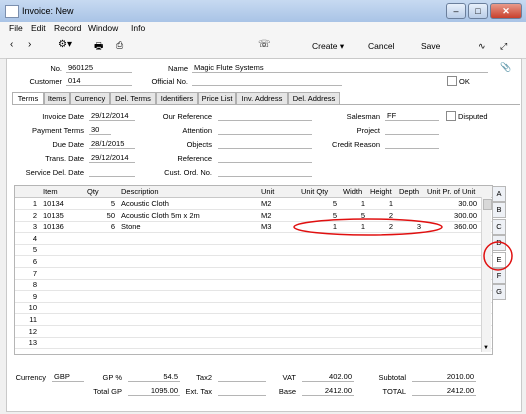 Image resolution: width=526 pixels, height=414 pixels. Describe the element at coordinates (204, 377) in the screenshot. I see `tax2-label: Tax2` at that location.